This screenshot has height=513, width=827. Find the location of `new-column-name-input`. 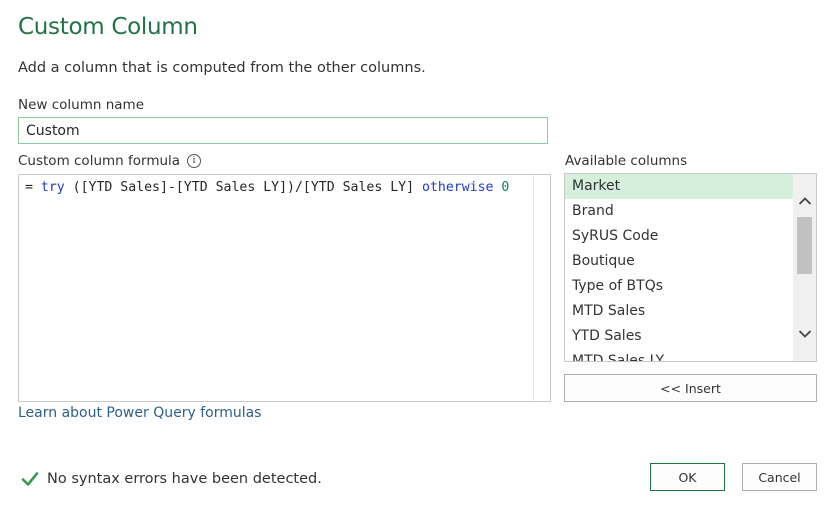

new-column-name-input is located at coordinates (283, 130).